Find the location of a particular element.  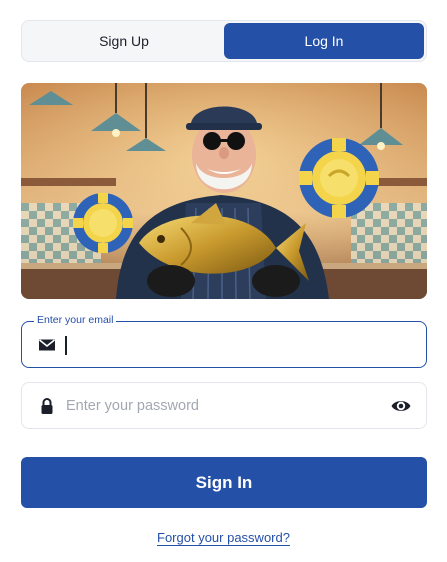

text-caret is located at coordinates (66, 345).